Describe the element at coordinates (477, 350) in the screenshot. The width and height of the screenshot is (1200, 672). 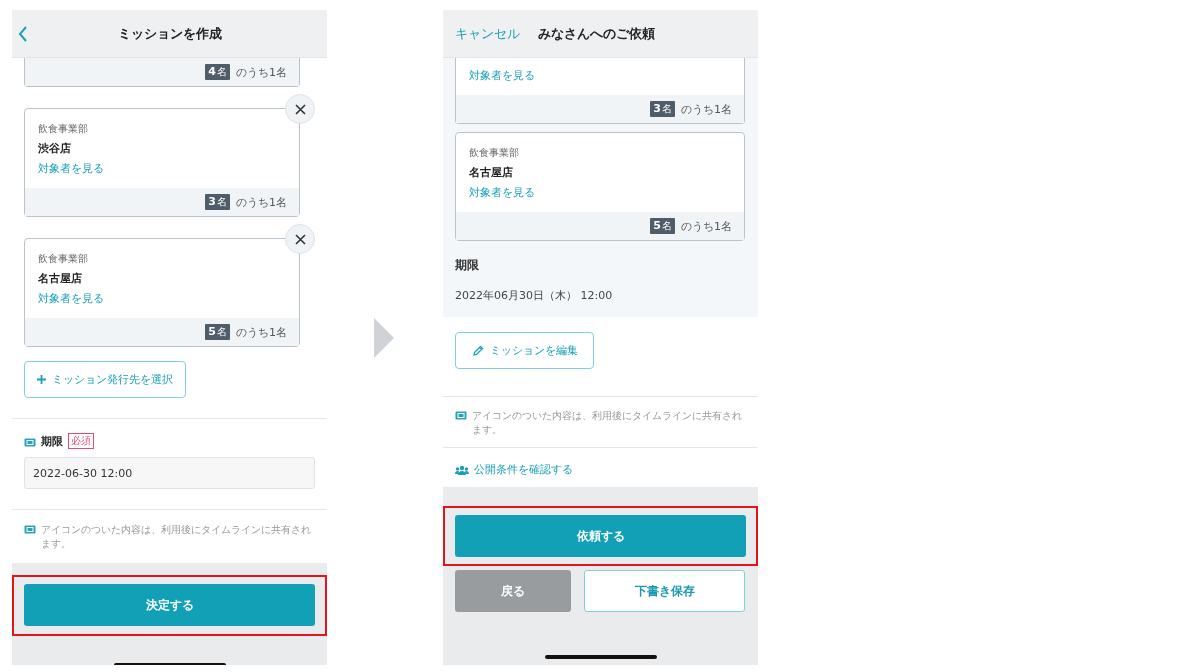
I see `pencil-icon` at that location.